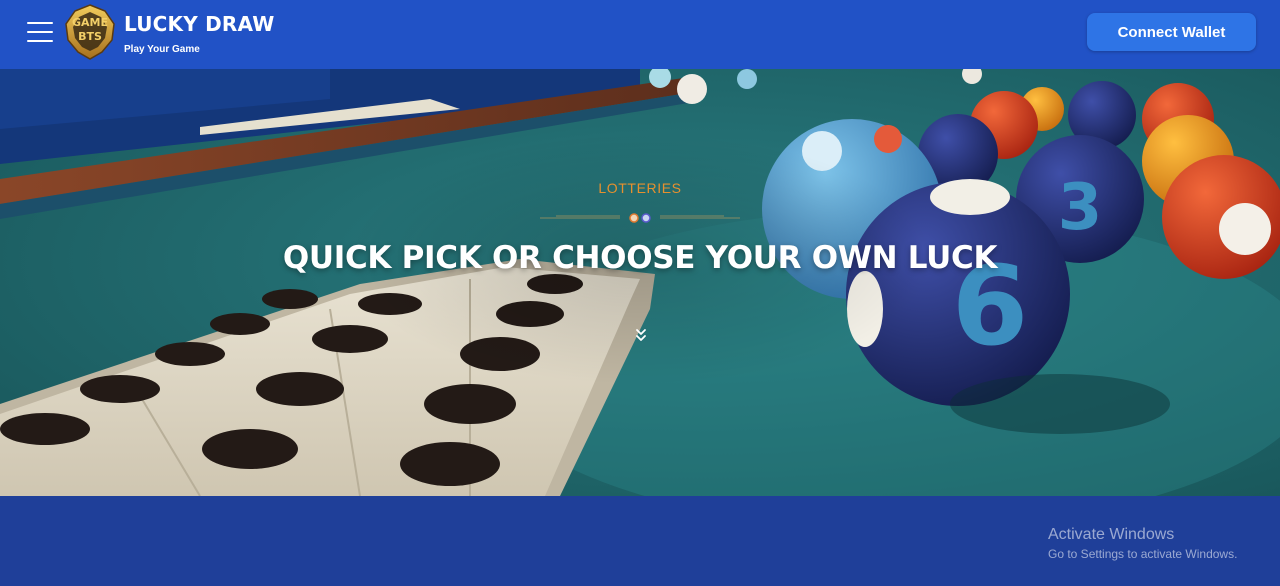  I want to click on hero-headline: QUICK PICK OR CHOOSE YOUR OWN LUCK, so click(640, 258).